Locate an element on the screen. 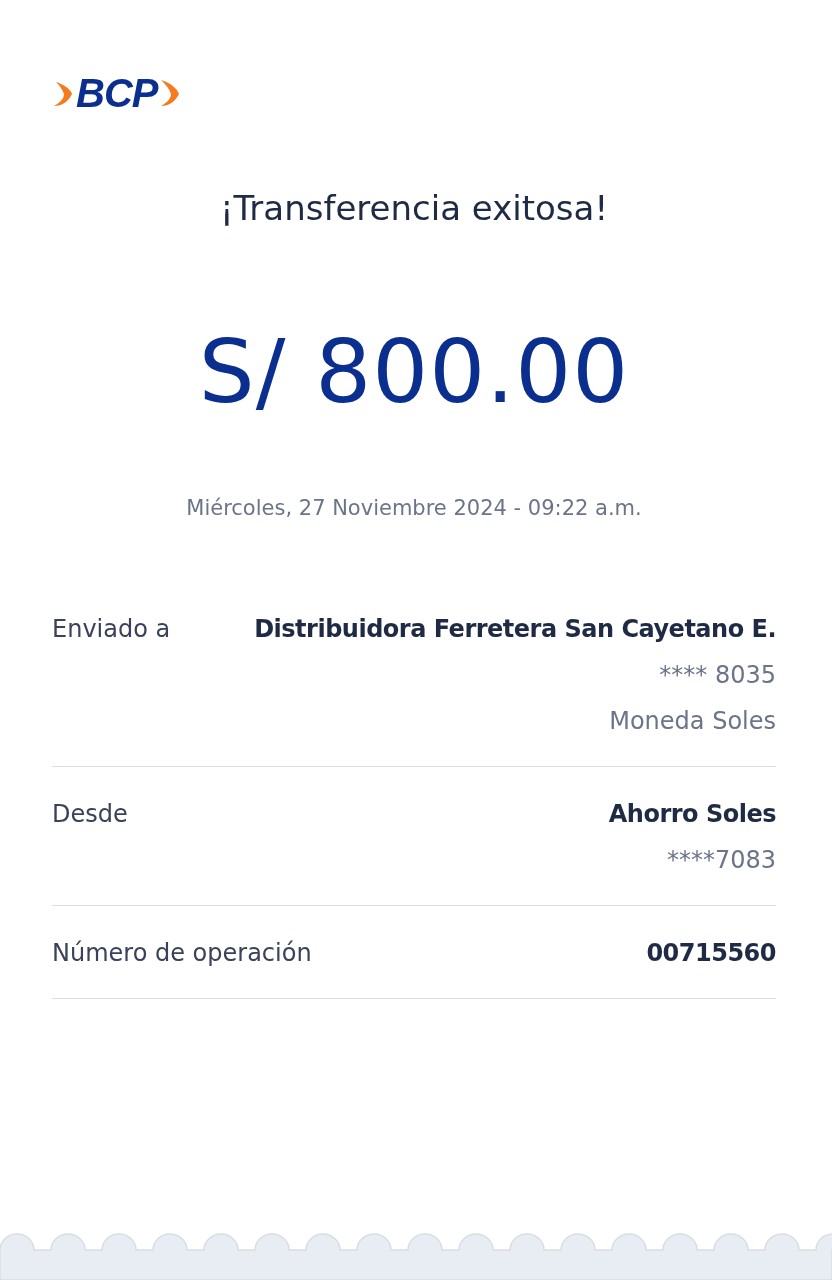  amount: S/ 800.00 is located at coordinates (414, 372).